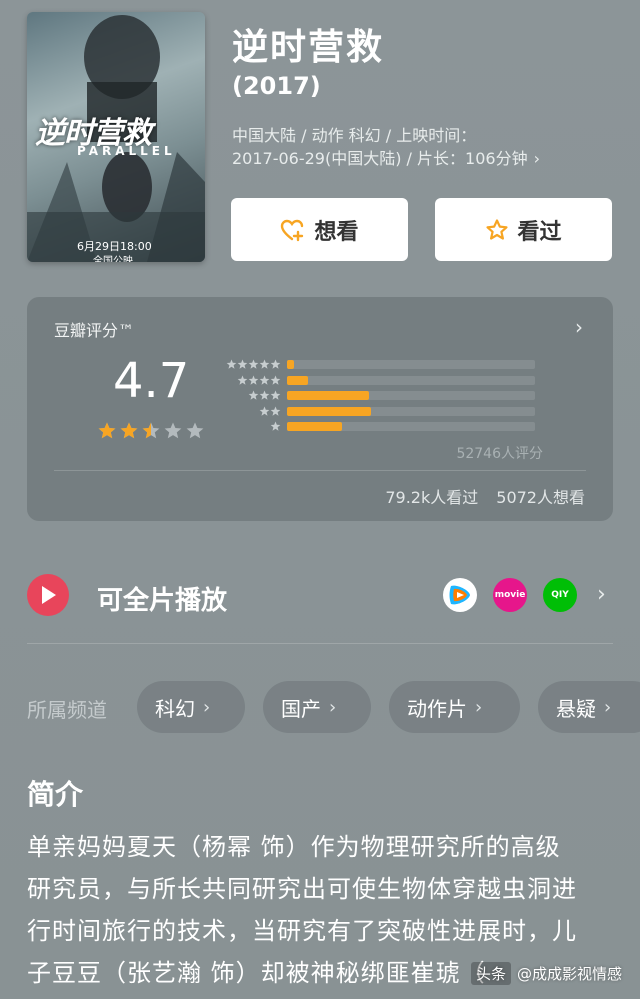 The height and width of the screenshot is (999, 640). I want to click on rating-footer: 79.2k人看过 5072人想看, so click(485, 496).